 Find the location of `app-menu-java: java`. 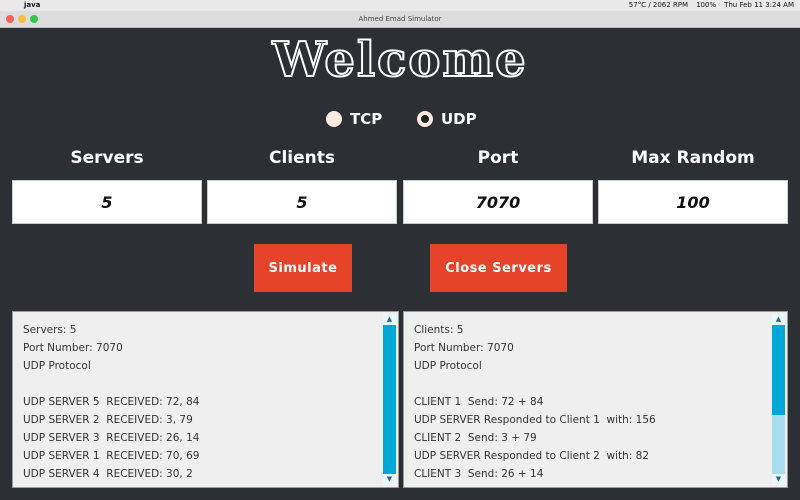

app-menu-java: java is located at coordinates (32, 5).